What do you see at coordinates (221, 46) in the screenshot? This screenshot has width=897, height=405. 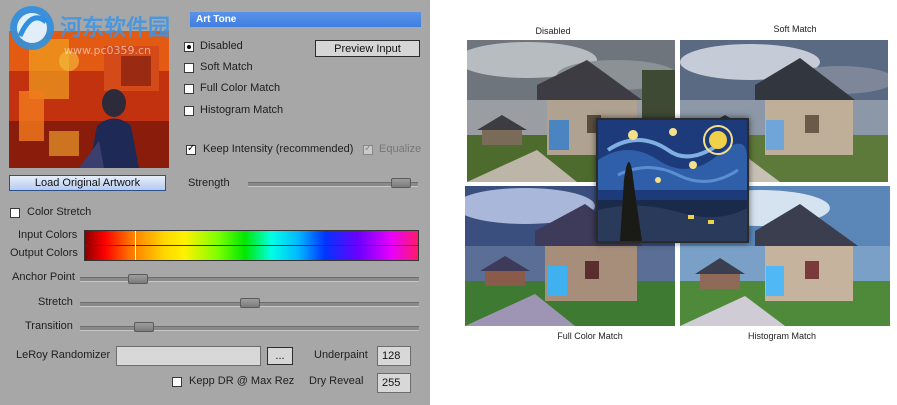 I see `disabled-option-label: Disabled` at bounding box center [221, 46].